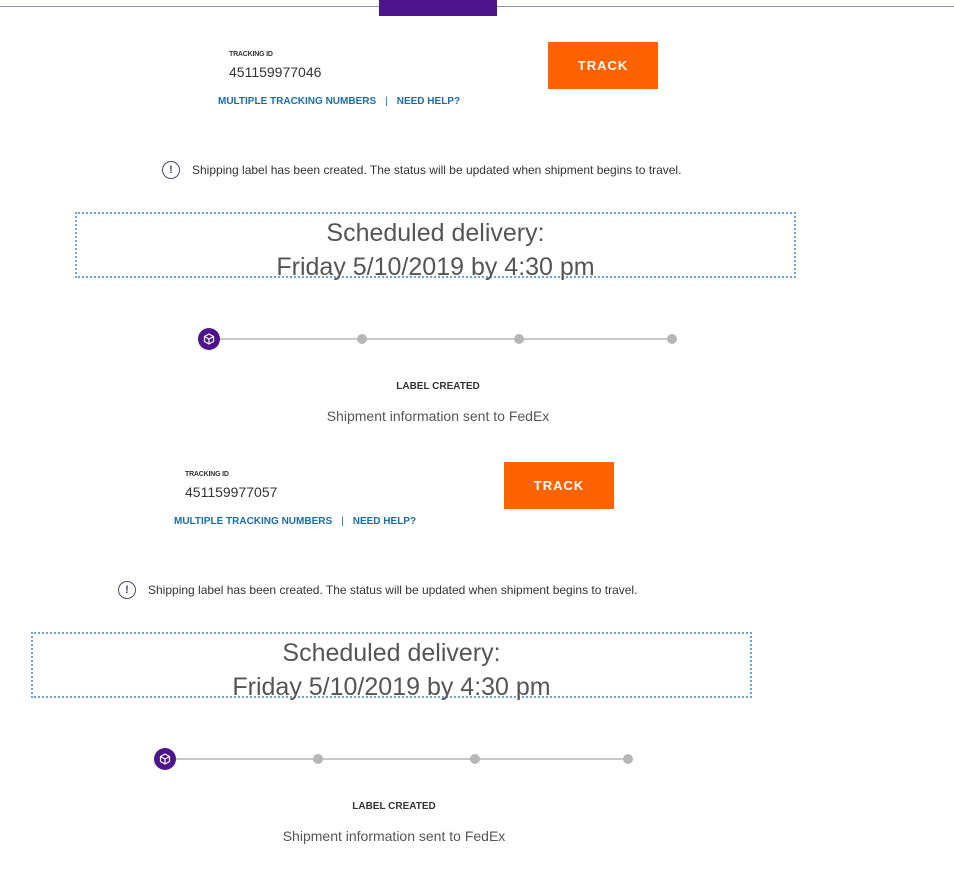  I want to click on status-description: Shipment information sent to FedEx, so click(394, 836).